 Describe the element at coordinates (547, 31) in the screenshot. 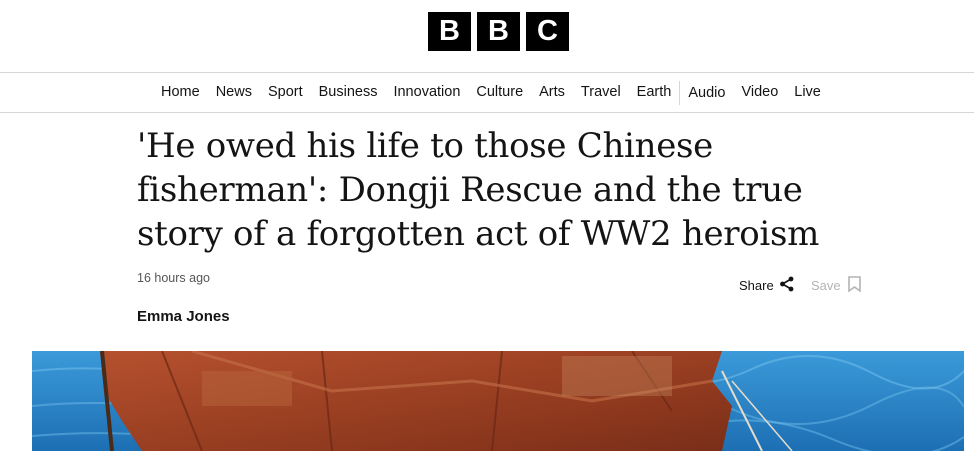

I see `logo-letter-c: C` at that location.